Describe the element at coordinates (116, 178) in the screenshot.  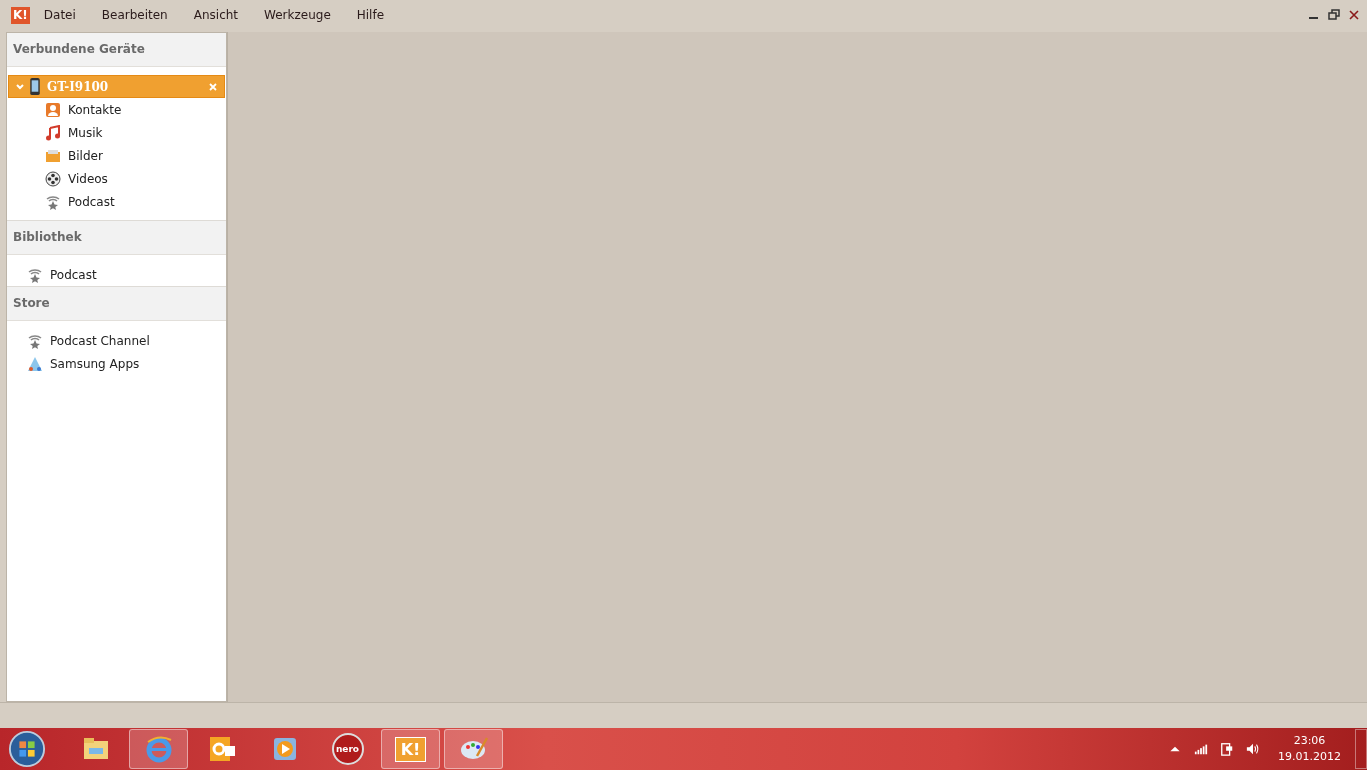
I see `sidebar-item: Videos` at that location.